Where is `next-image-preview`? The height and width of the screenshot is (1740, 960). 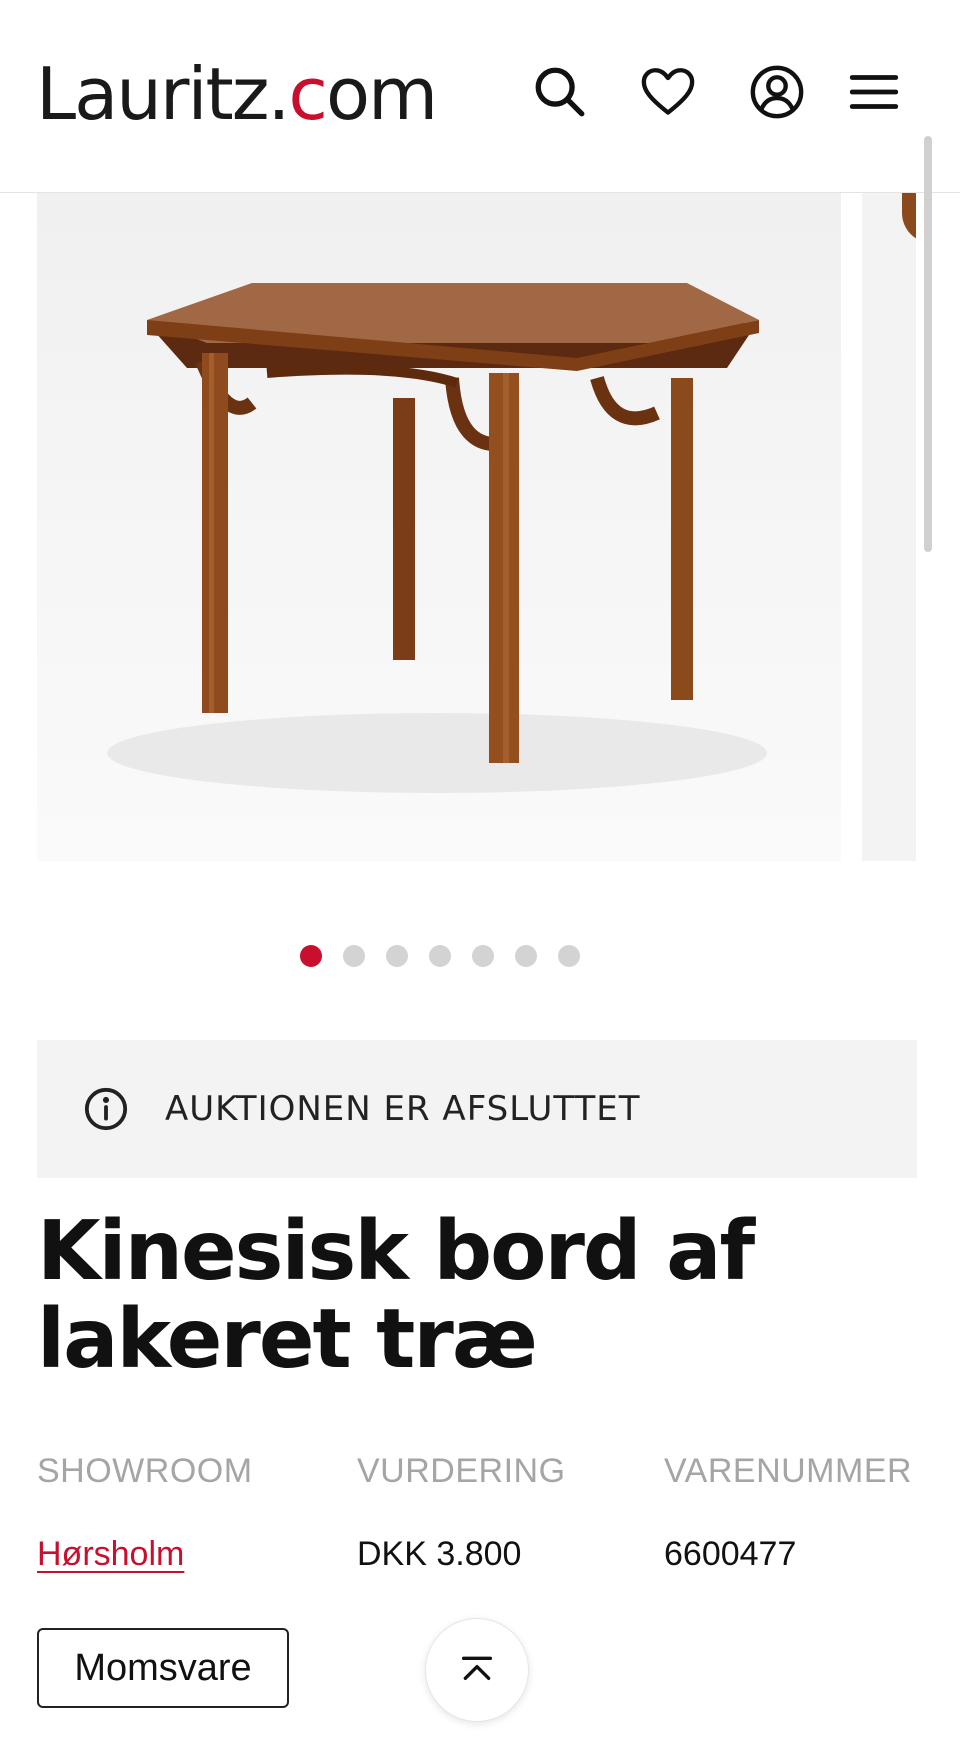 next-image-preview is located at coordinates (889, 527).